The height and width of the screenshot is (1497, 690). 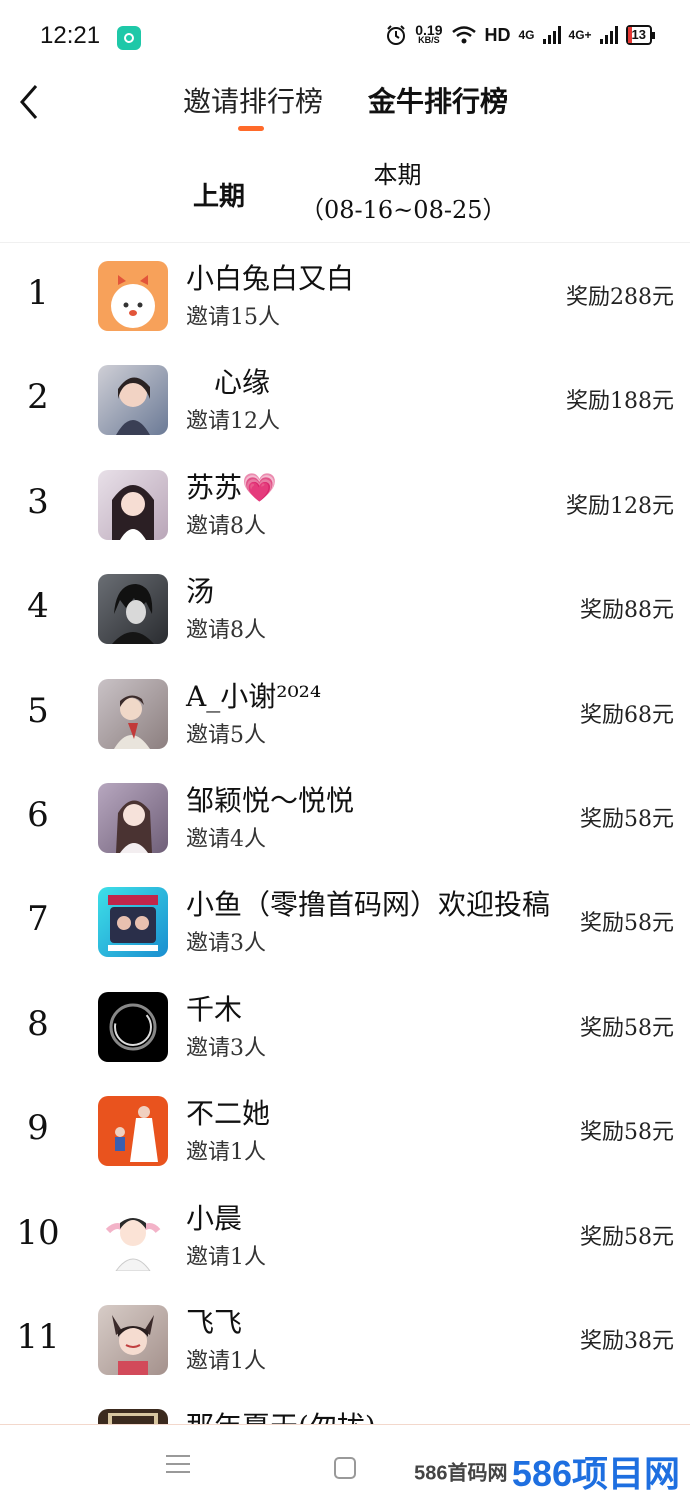 I want to click on tab-golden-bull-rank: 金牛排行榜, so click(x=438, y=100).